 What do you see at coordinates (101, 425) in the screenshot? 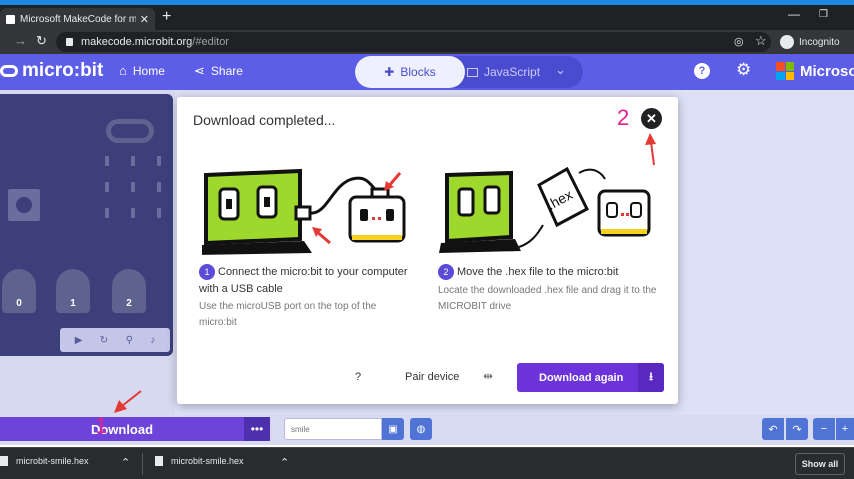
I see `annotation-label-1: 1` at bounding box center [101, 425].